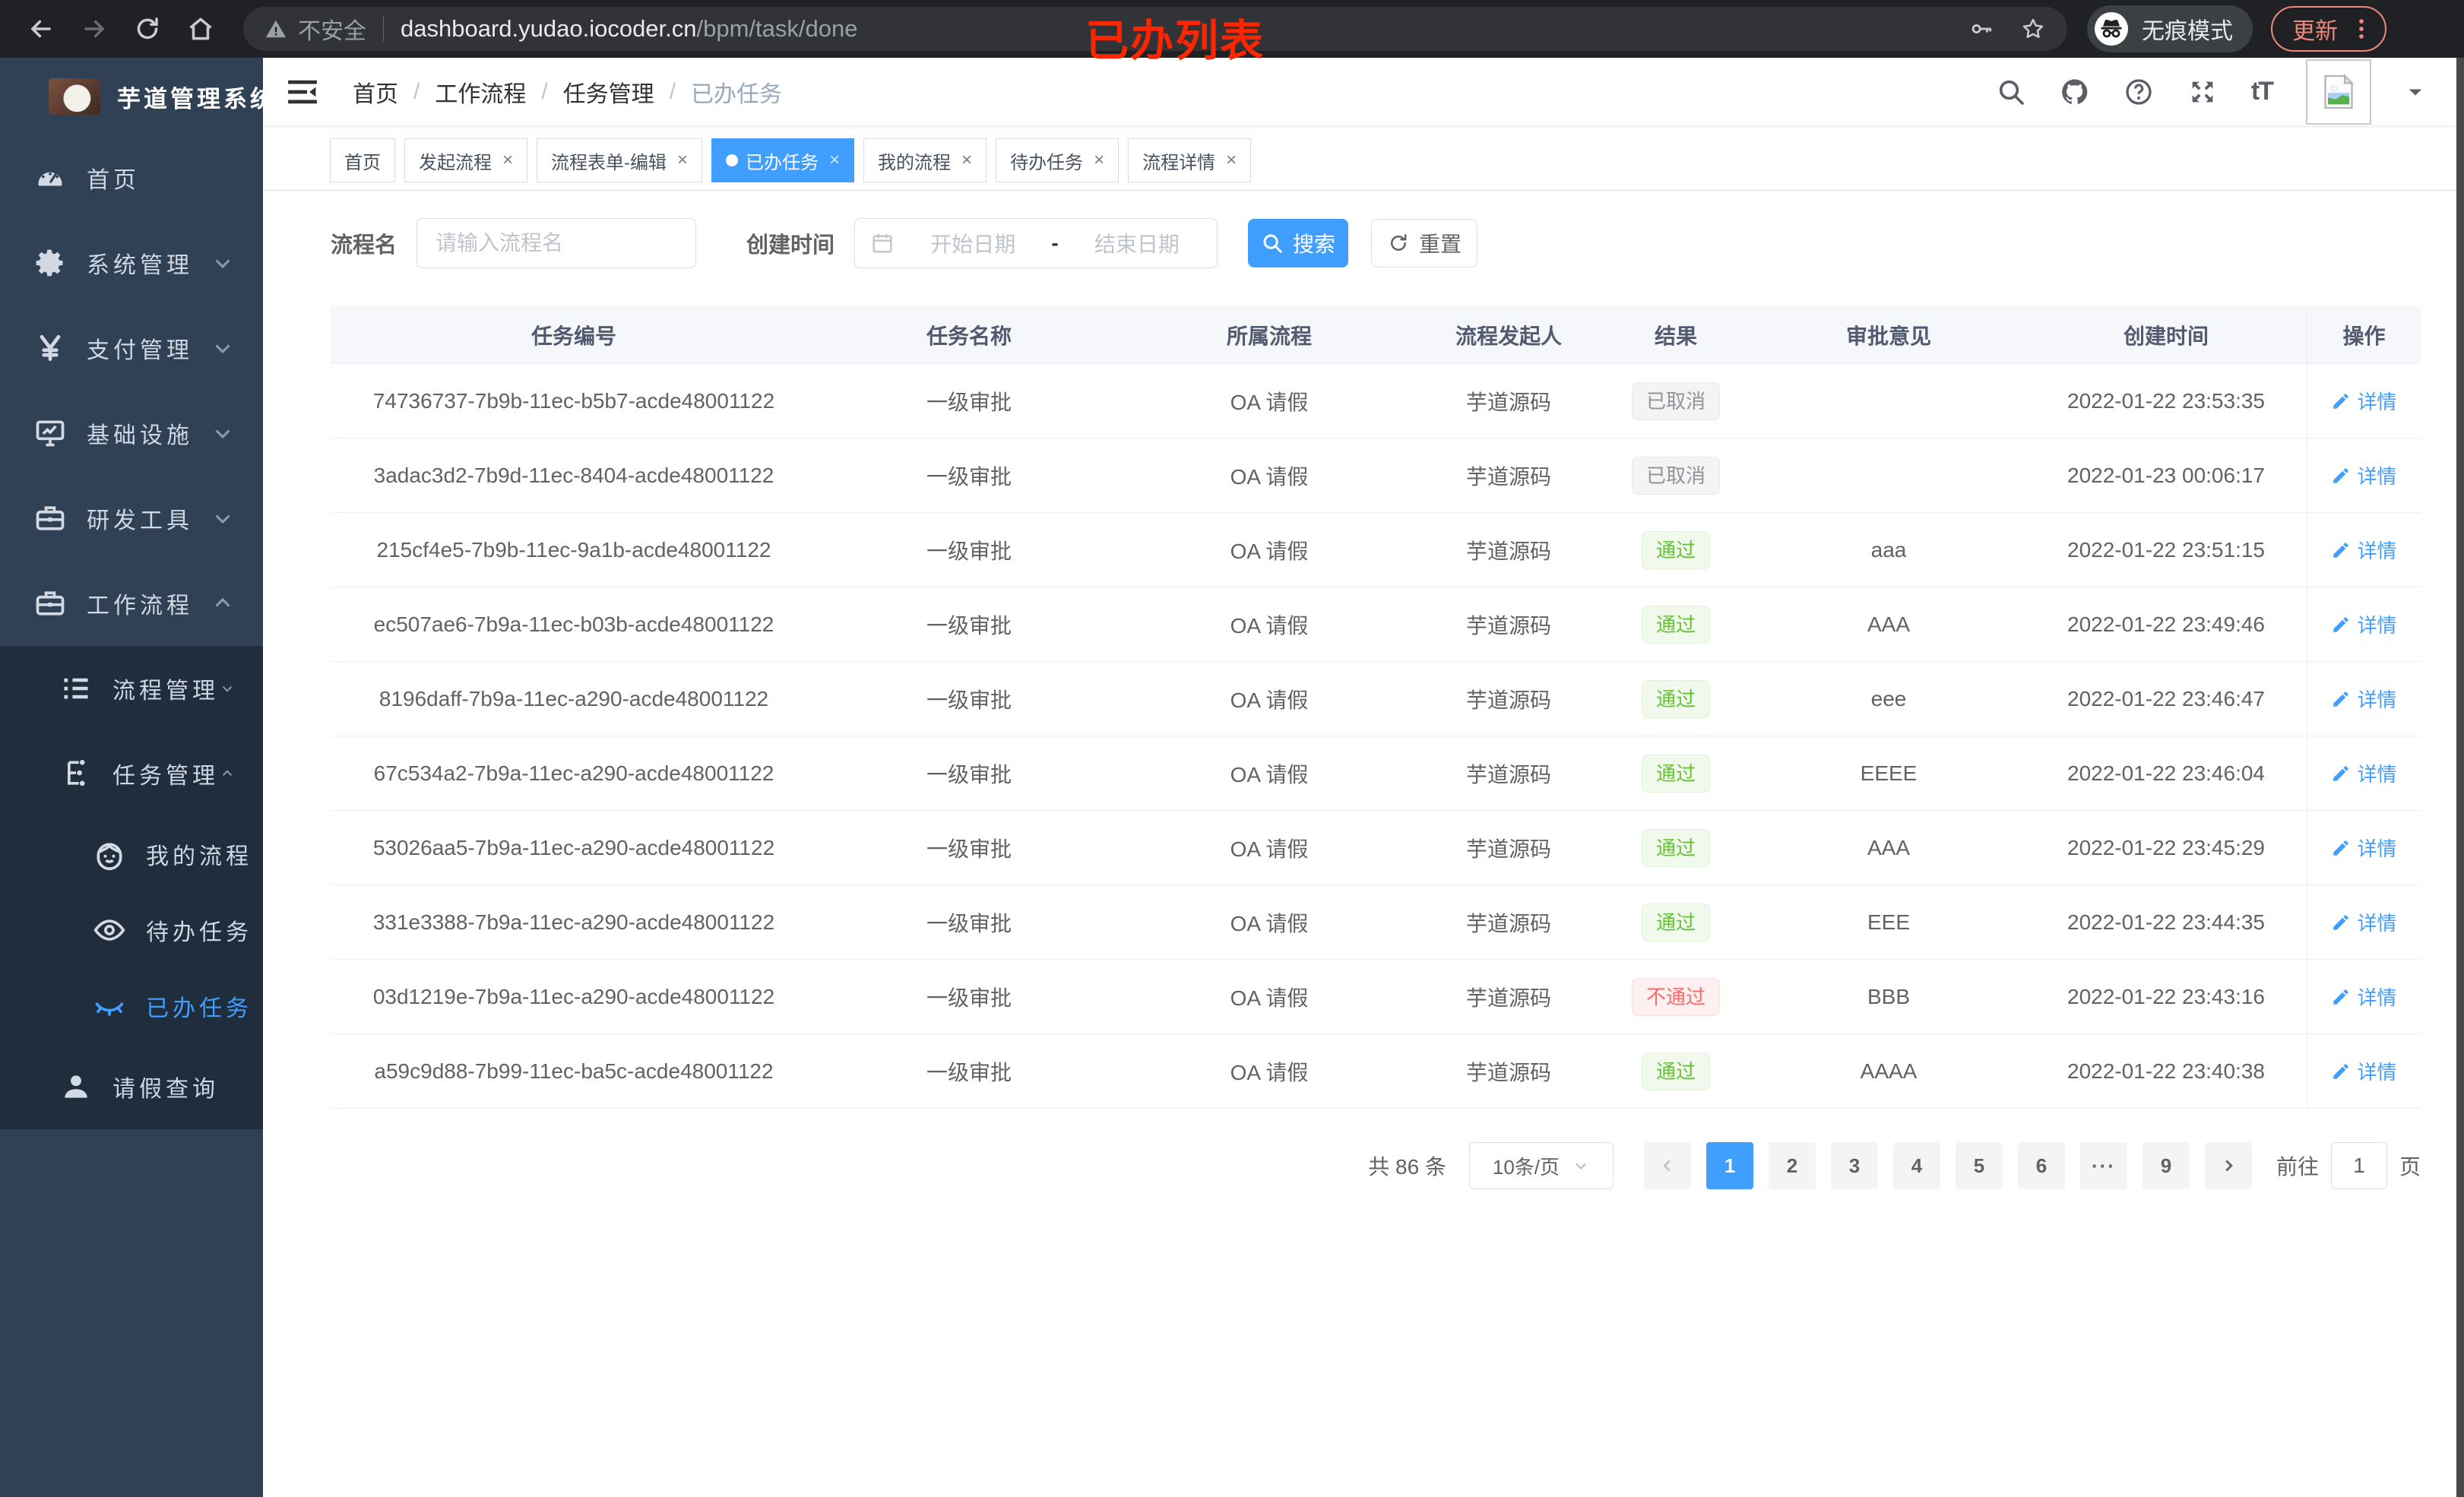  Describe the element at coordinates (94, 29) in the screenshot. I see `browser-forward-button` at that location.